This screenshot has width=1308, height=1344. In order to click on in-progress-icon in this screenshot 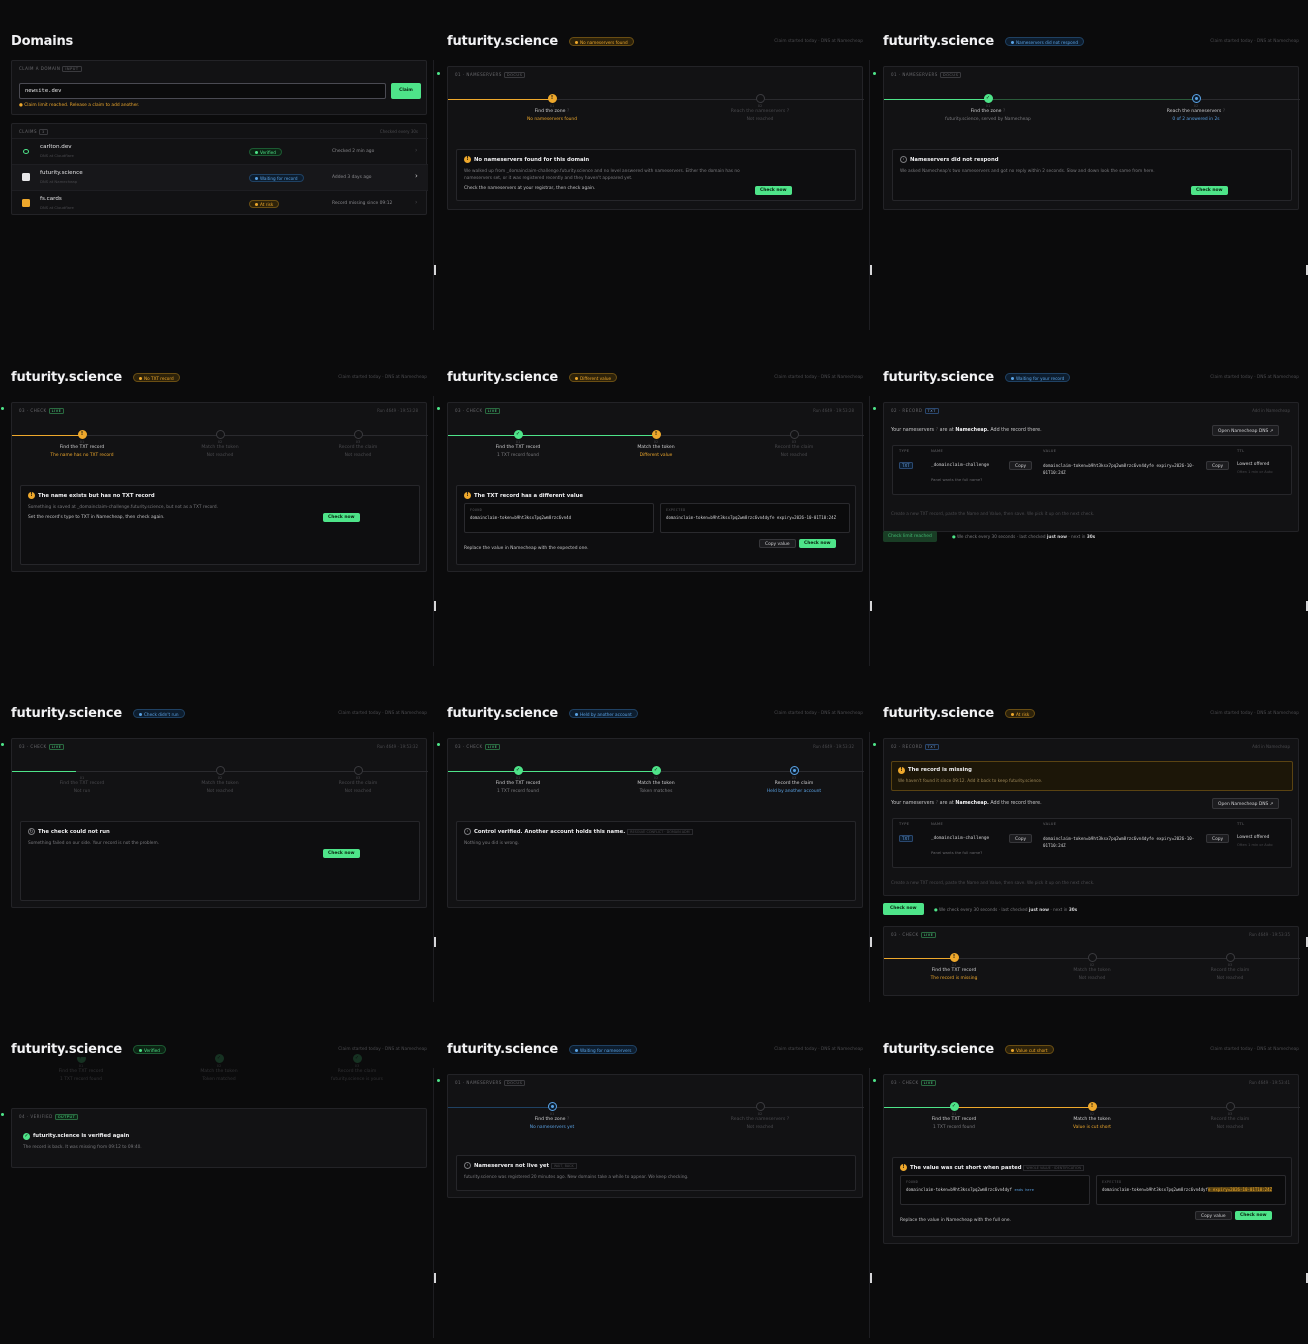, I will do `click(1196, 98)`.